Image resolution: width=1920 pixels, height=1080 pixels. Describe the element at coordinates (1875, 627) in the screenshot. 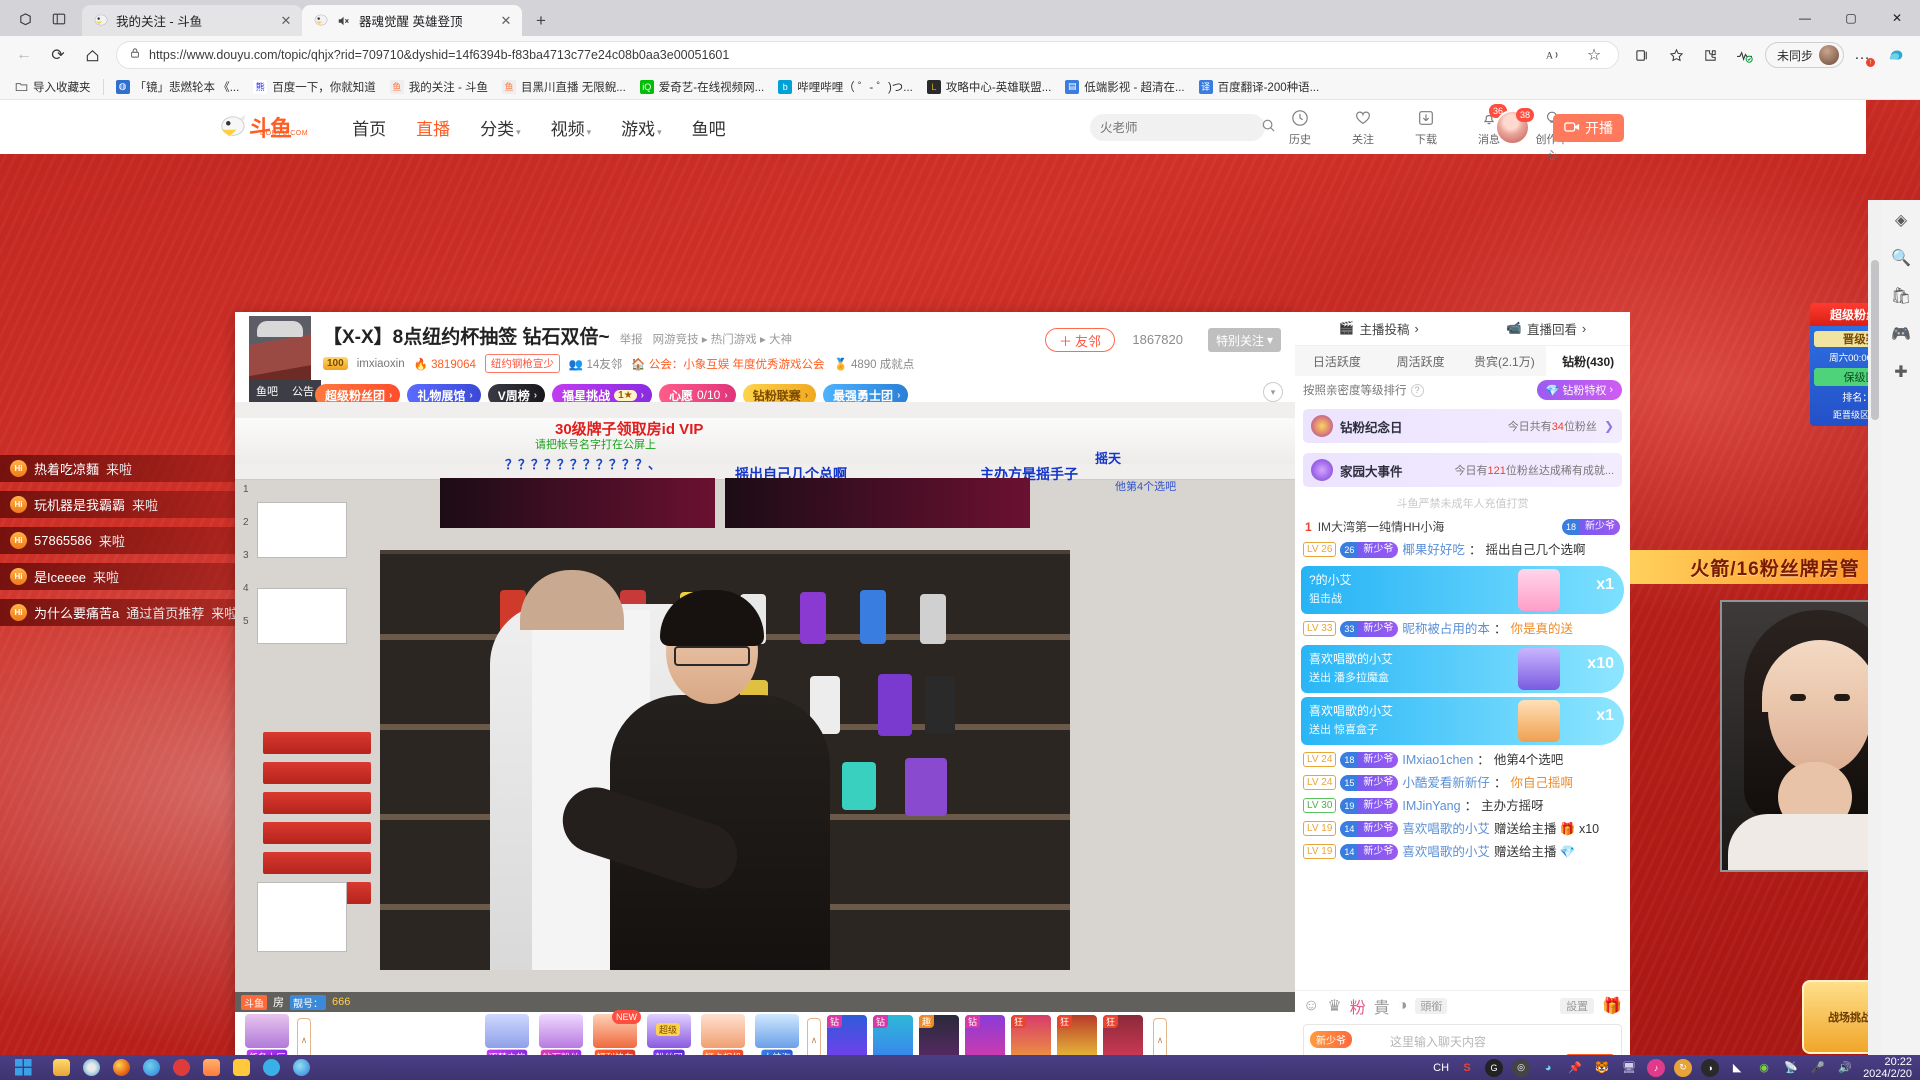

I see `page-scrollbar` at that location.